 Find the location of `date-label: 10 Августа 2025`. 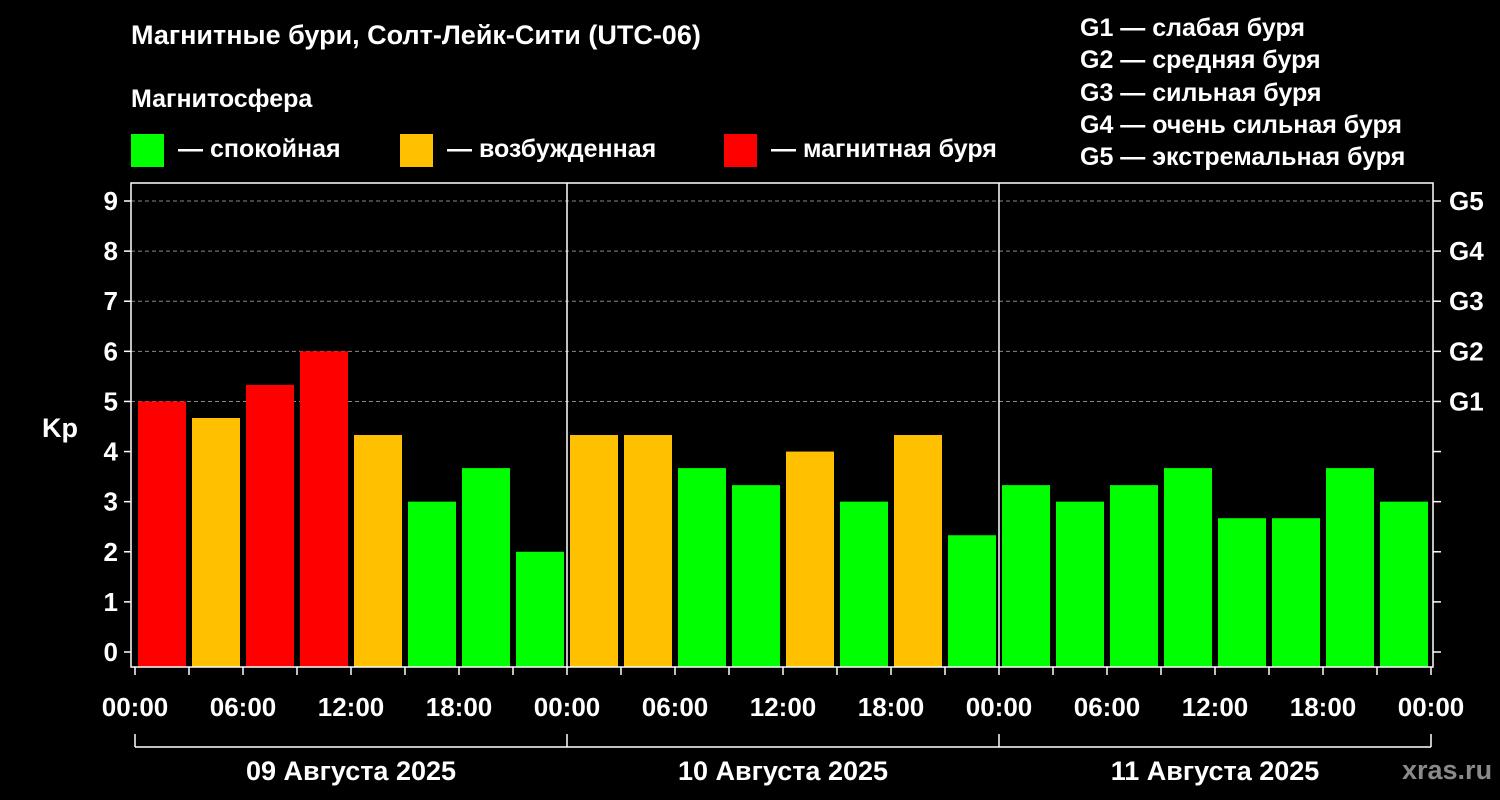

date-label: 10 Августа 2025 is located at coordinates (783, 771).